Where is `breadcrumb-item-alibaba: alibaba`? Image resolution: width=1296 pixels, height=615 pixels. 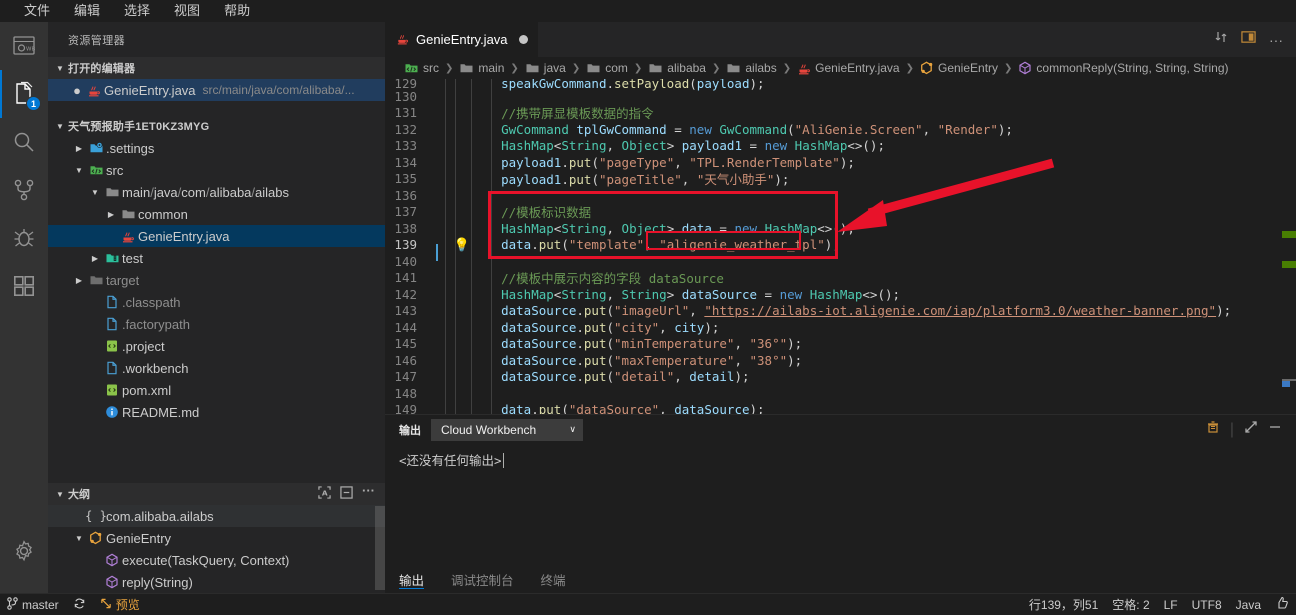
breadcrumb-item-alibaba: alibaba is located at coordinates (677, 68).